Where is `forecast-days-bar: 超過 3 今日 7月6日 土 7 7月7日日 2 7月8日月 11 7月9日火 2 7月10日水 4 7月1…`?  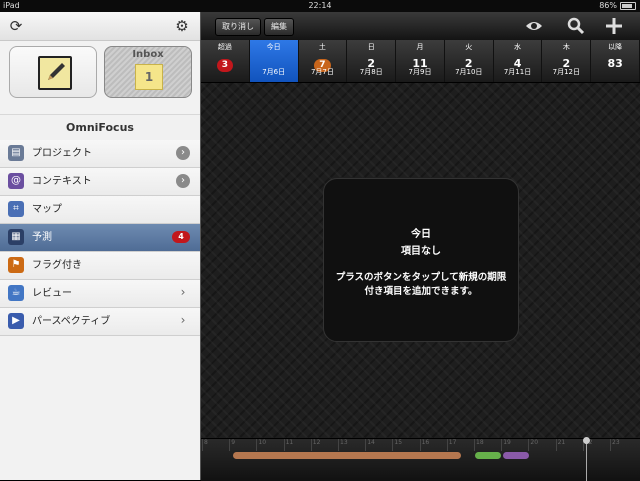
forecast-days-bar: 超過 3 今日 7月6日 土 7 7月7日日 2 7月8日月 11 7月9日火 2 7月10日水 4 7月1… is located at coordinates (420, 61).